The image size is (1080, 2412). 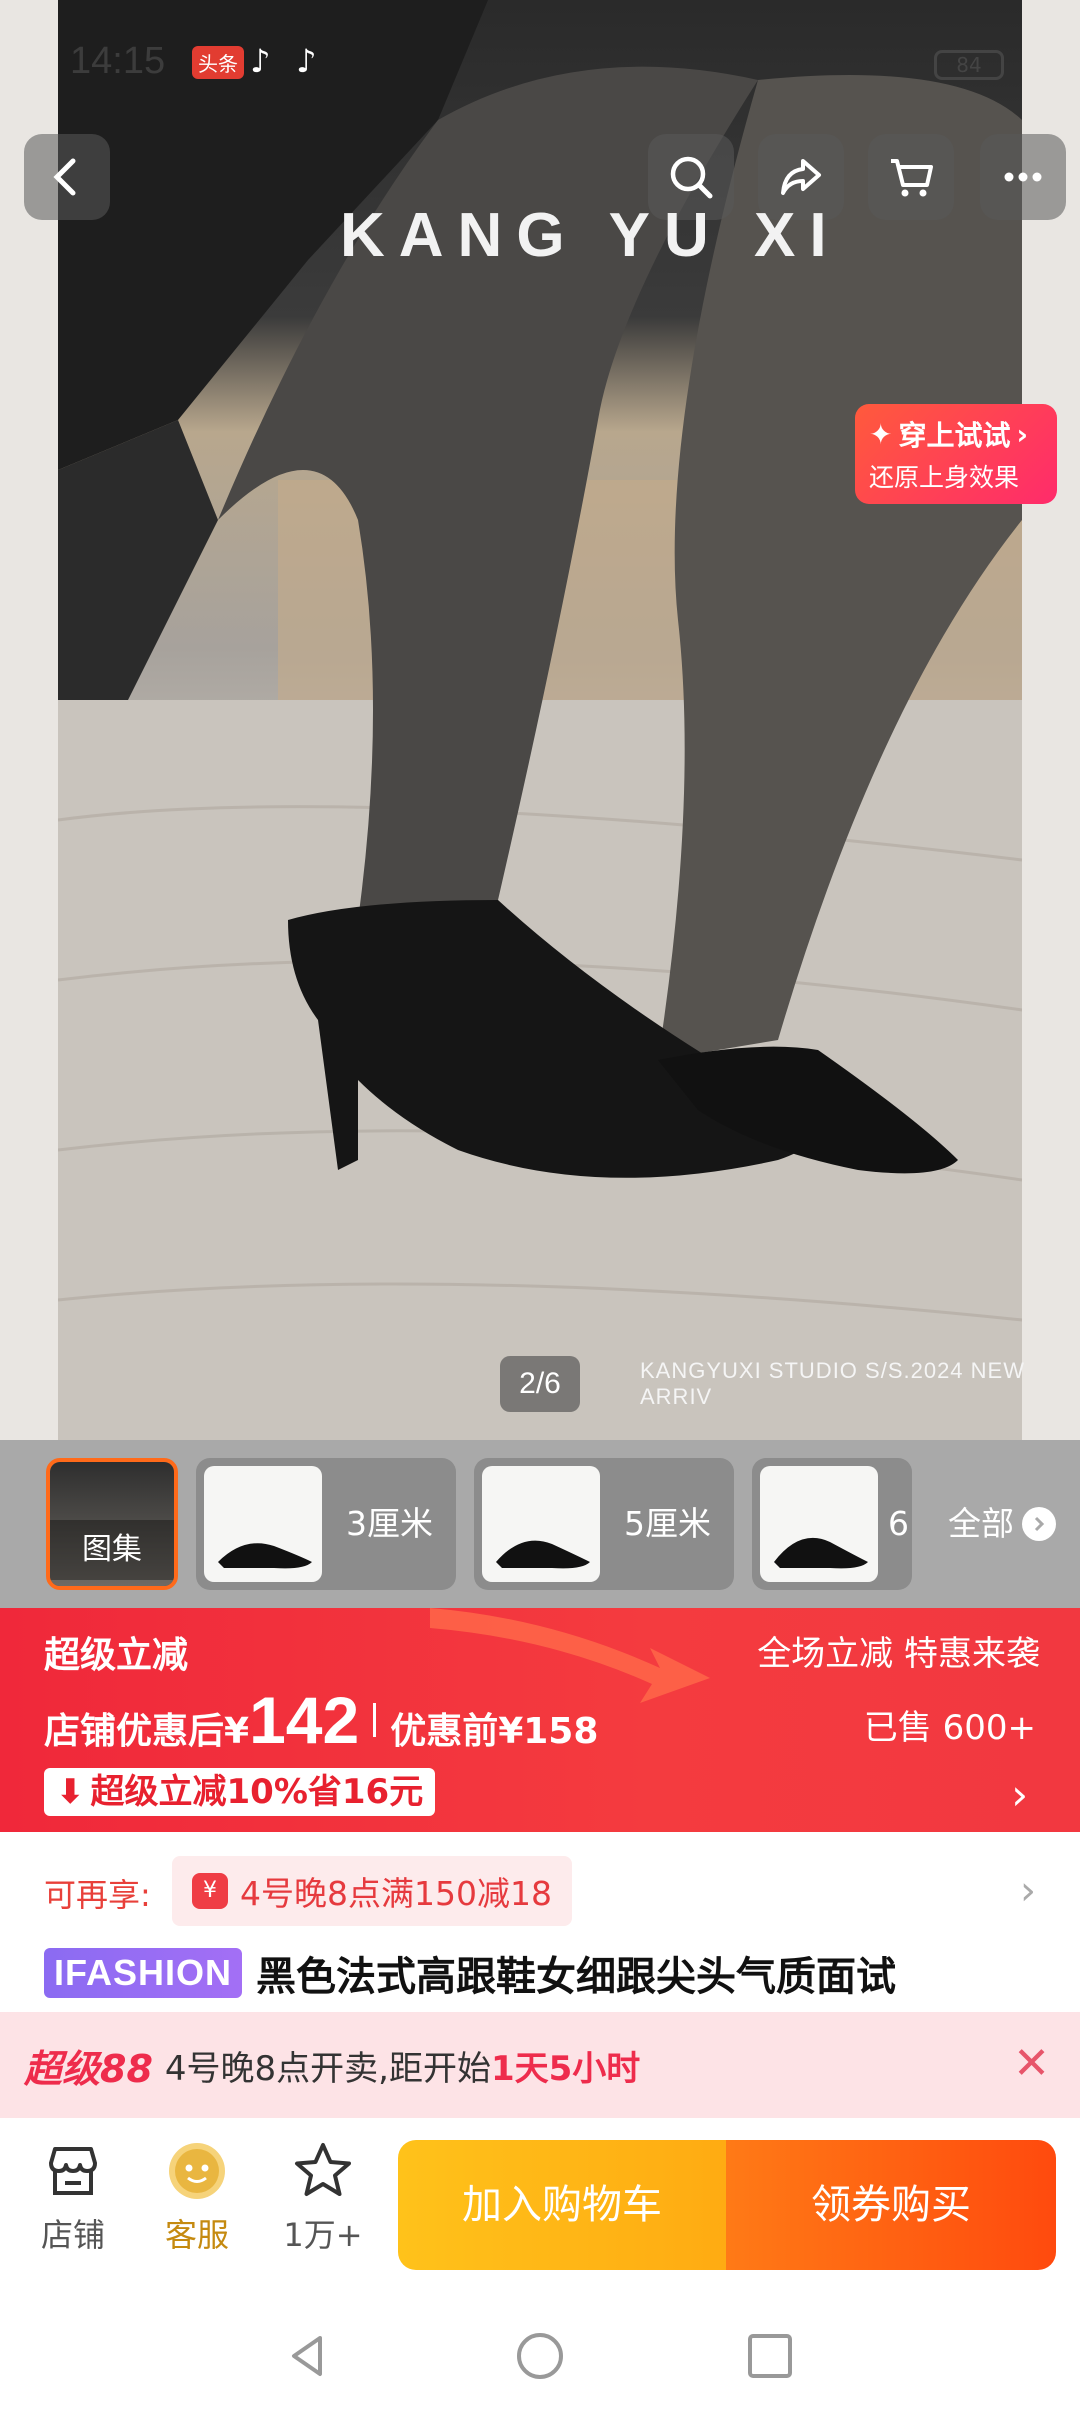 I want to click on coupon-row: 可再享: ¥ 4号晚8点满150减18 ›, so click(x=540, y=1892).